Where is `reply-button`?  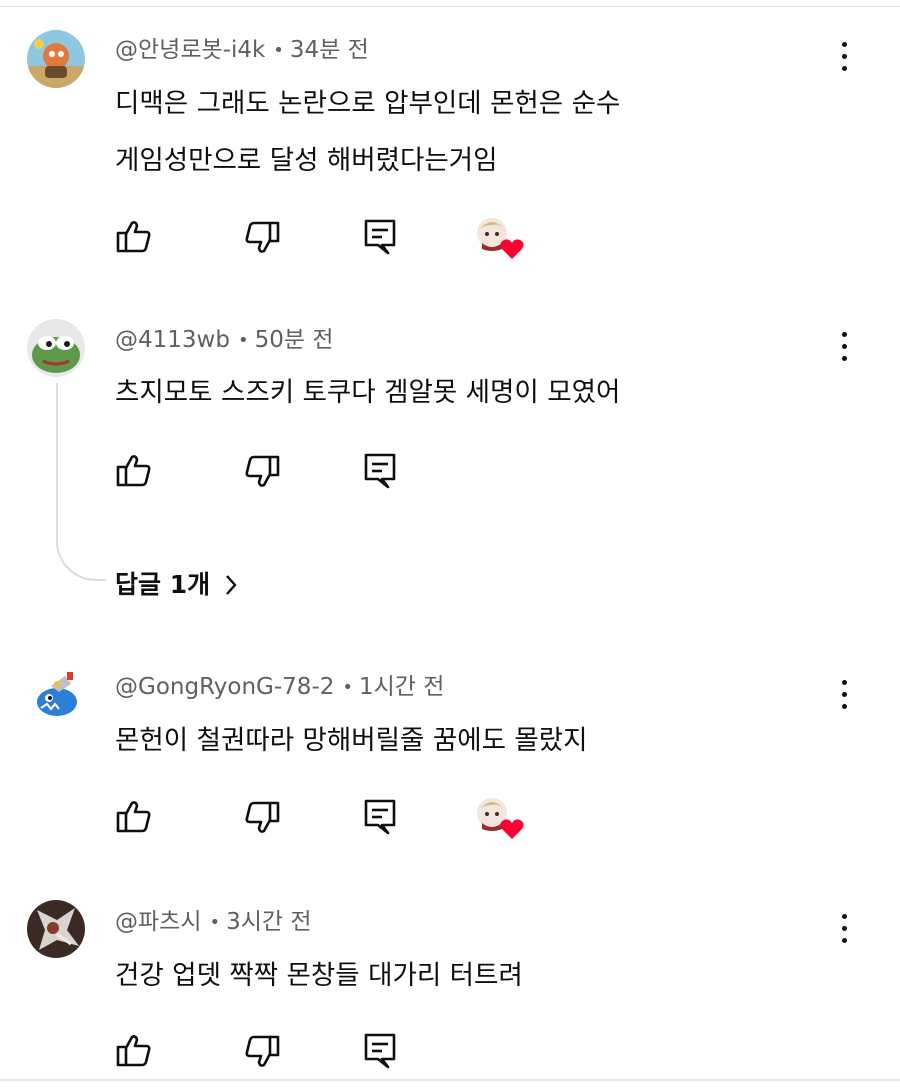 reply-button is located at coordinates (380, 1051).